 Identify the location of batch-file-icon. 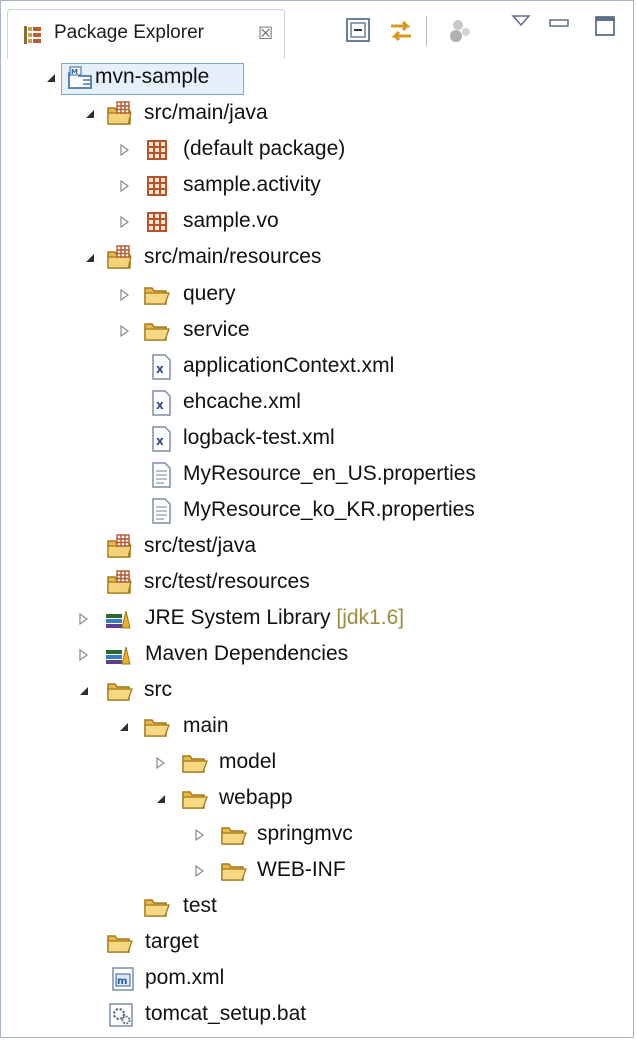
(121, 1015).